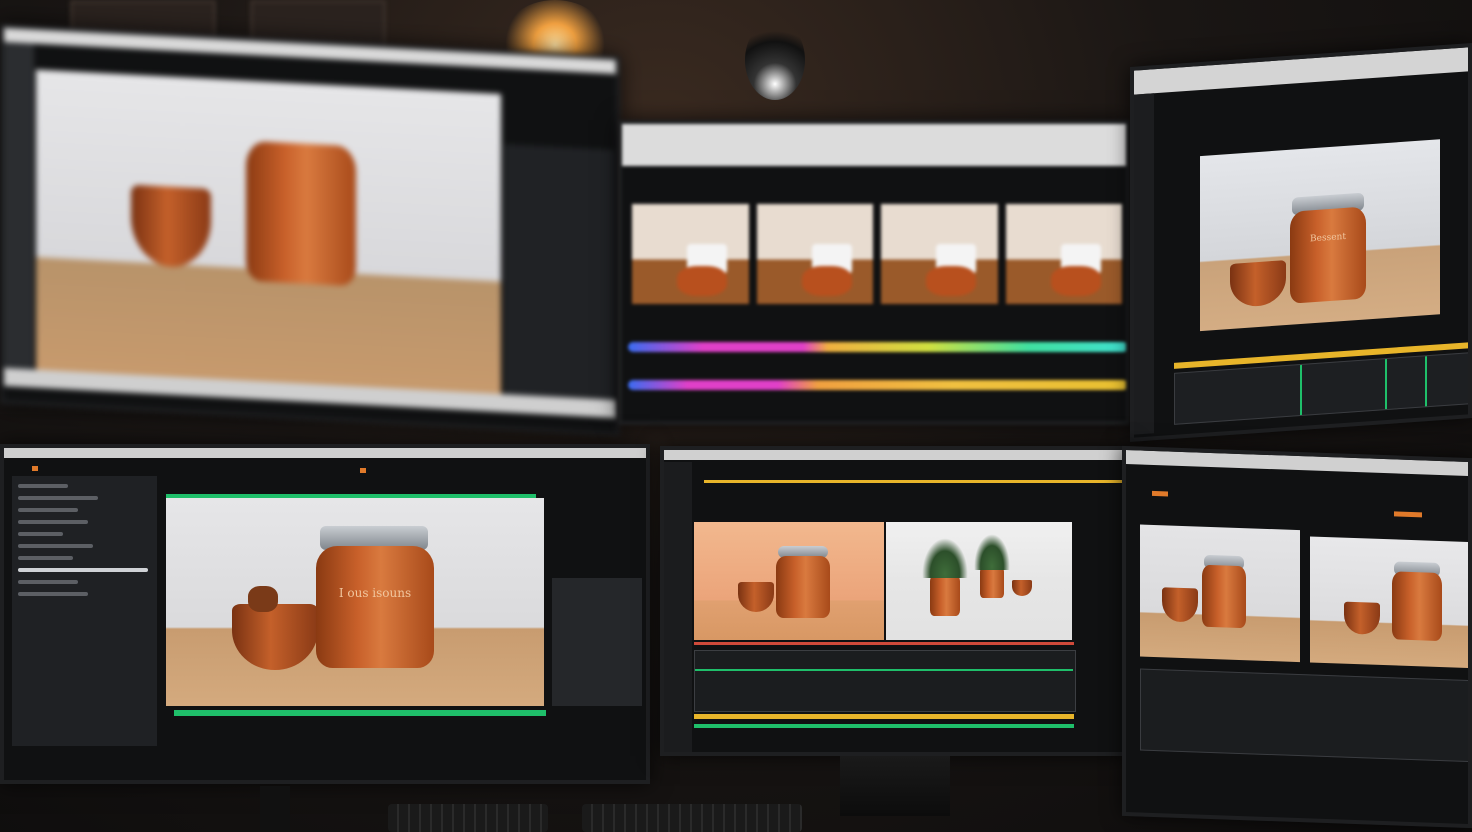 The width and height of the screenshot is (1472, 832). What do you see at coordinates (877, 254) in the screenshot?
I see `filmstrip` at bounding box center [877, 254].